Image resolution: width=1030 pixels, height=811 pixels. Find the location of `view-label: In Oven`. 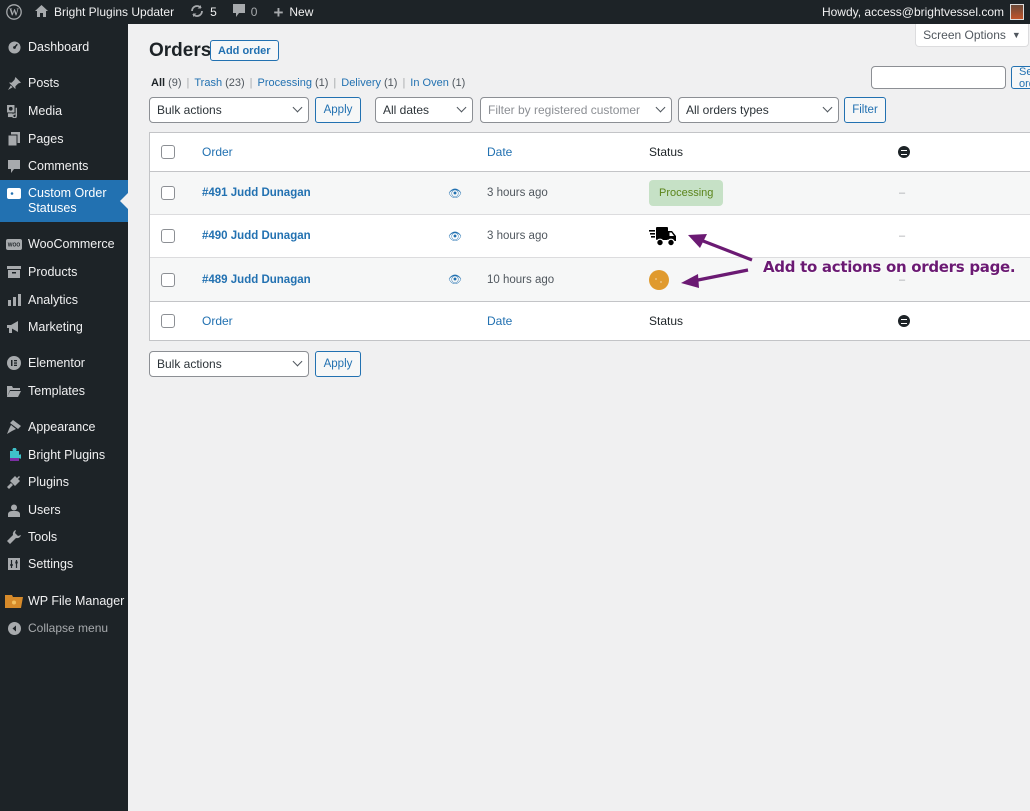

view-label: In Oven is located at coordinates (429, 83).